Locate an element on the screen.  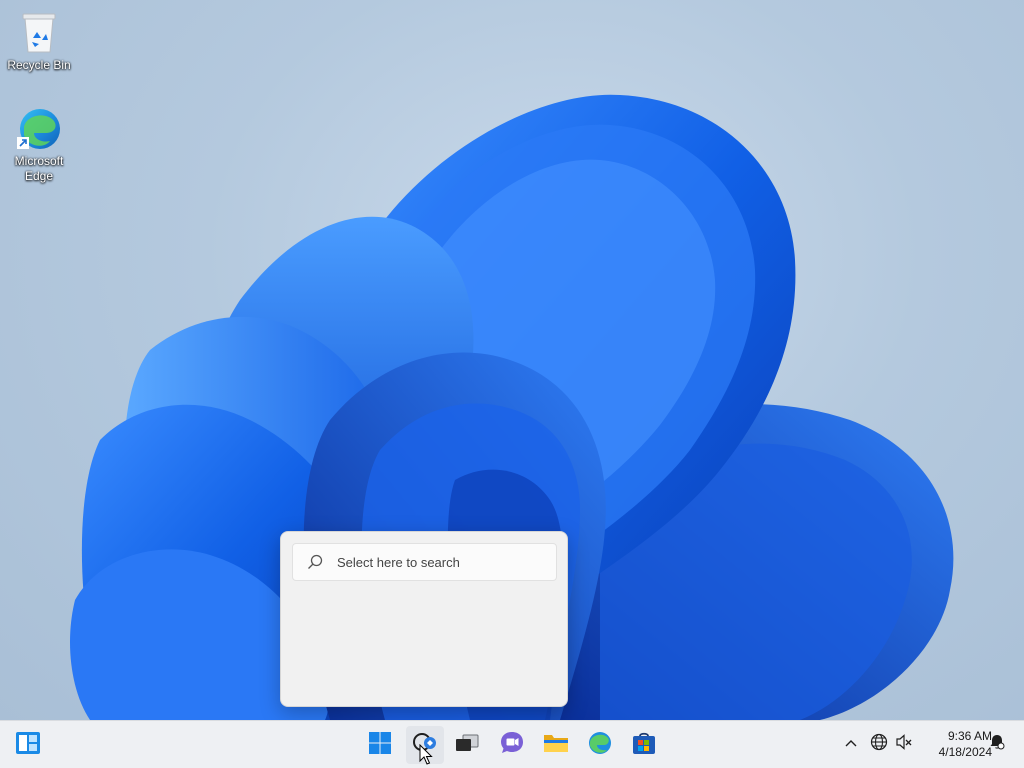
desktop-icon-recycle-bin: Recycle Bin is located at coordinates (39, 40).